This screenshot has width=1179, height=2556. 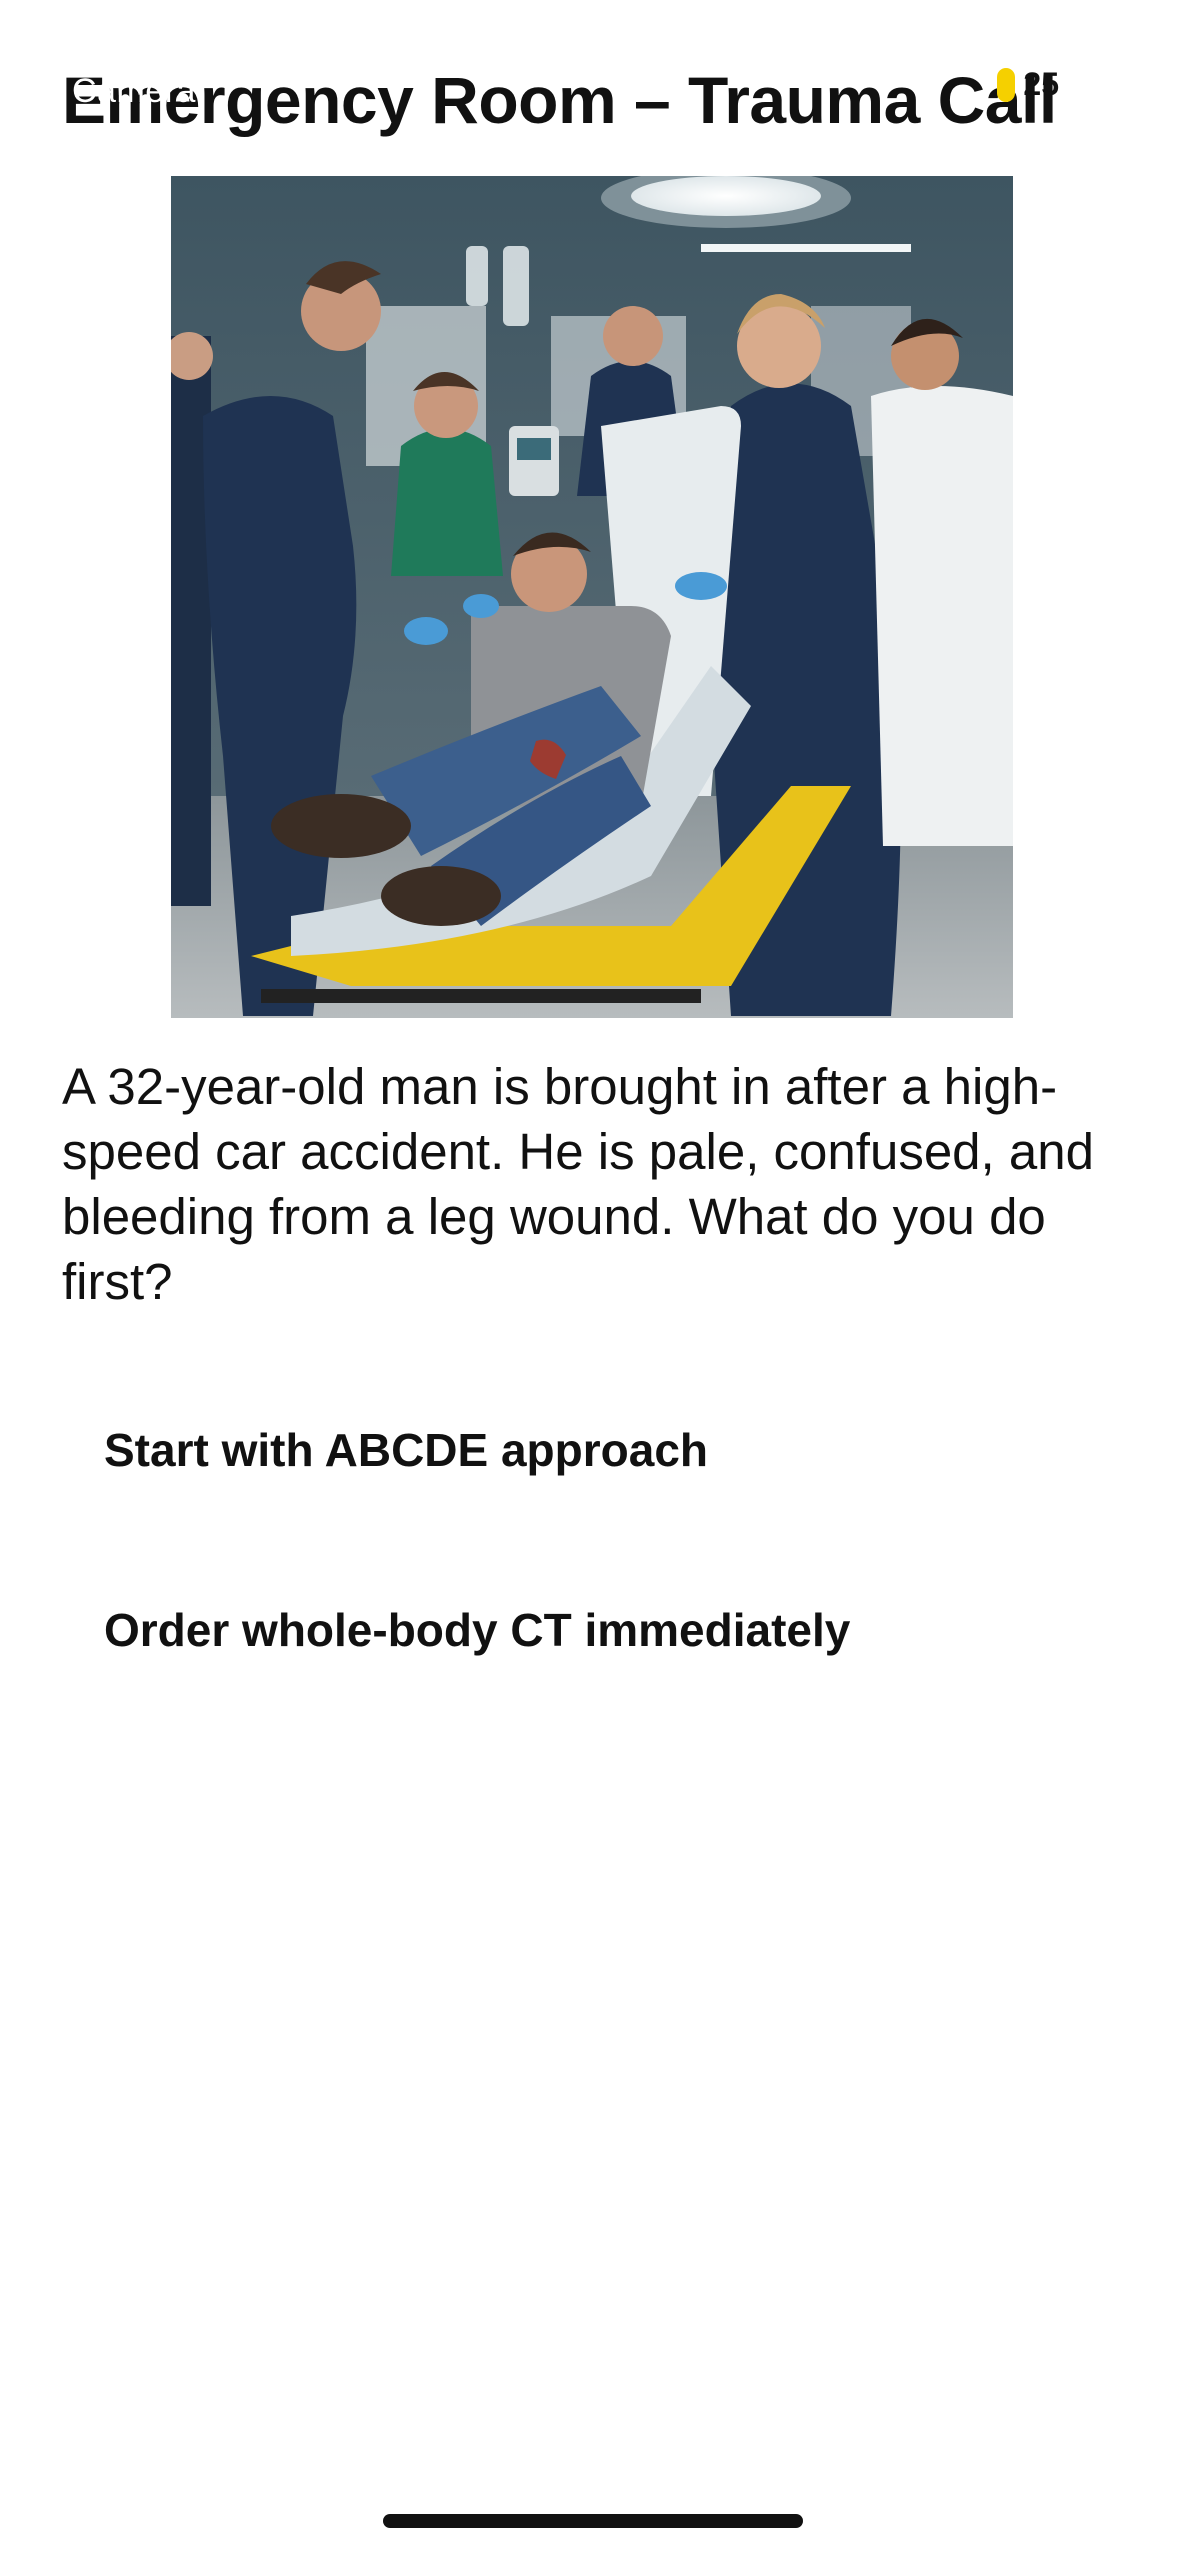 I want to click on status-indicator: 25, so click(x=1028, y=84).